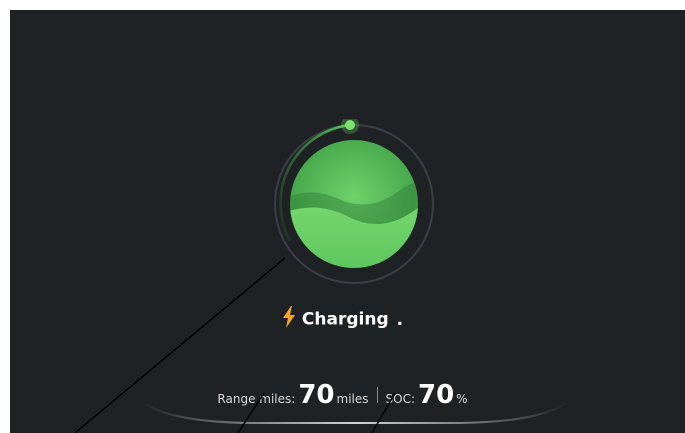 Image resolution: width=685 pixels, height=433 pixels. I want to click on charging-status-label: Charging, so click(345, 319).